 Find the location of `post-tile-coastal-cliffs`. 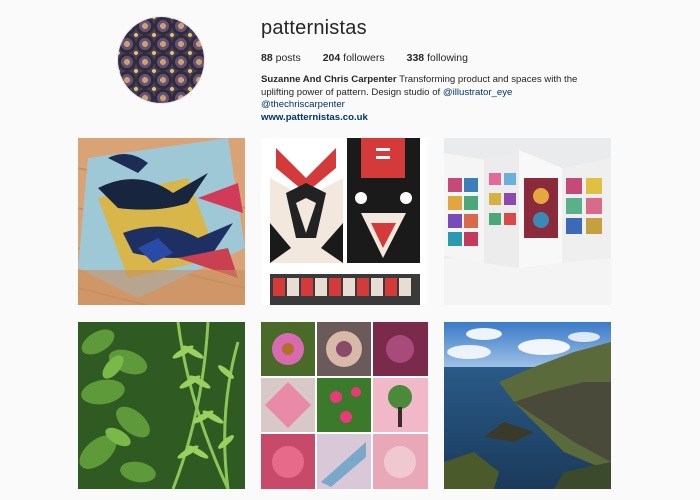

post-tile-coastal-cliffs is located at coordinates (527, 405).